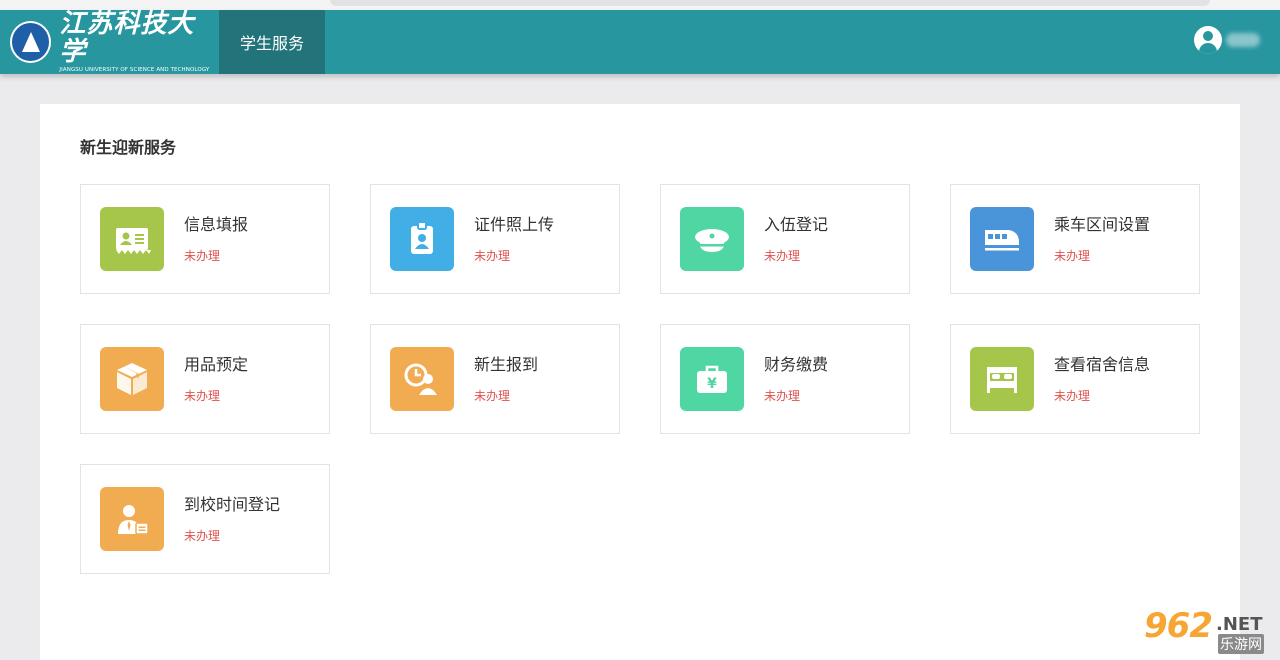  Describe the element at coordinates (1241, 644) in the screenshot. I see `watermark-cn: 乐游网` at that location.